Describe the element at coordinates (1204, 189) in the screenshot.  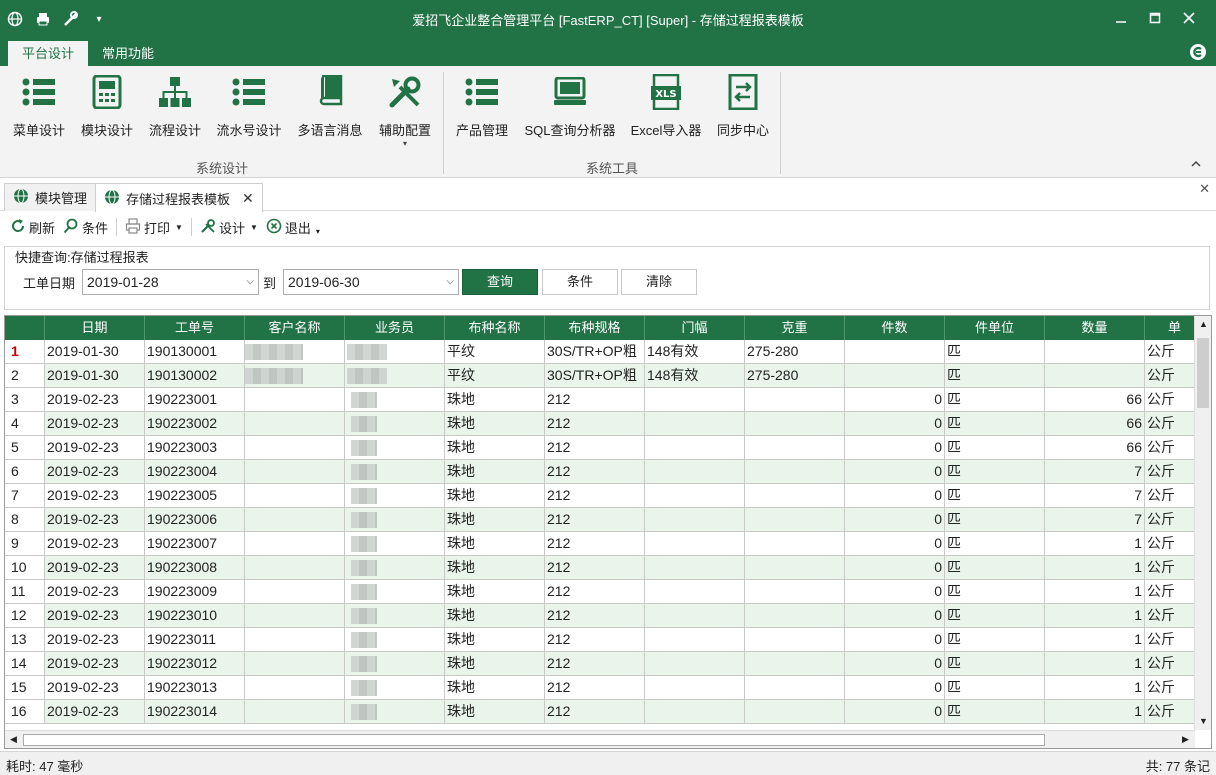
I see `close-document-icon: ✕` at that location.